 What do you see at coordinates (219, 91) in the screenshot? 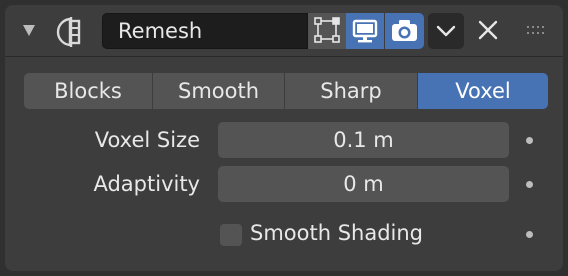
I see `mode-smooth-button: Smooth` at bounding box center [219, 91].